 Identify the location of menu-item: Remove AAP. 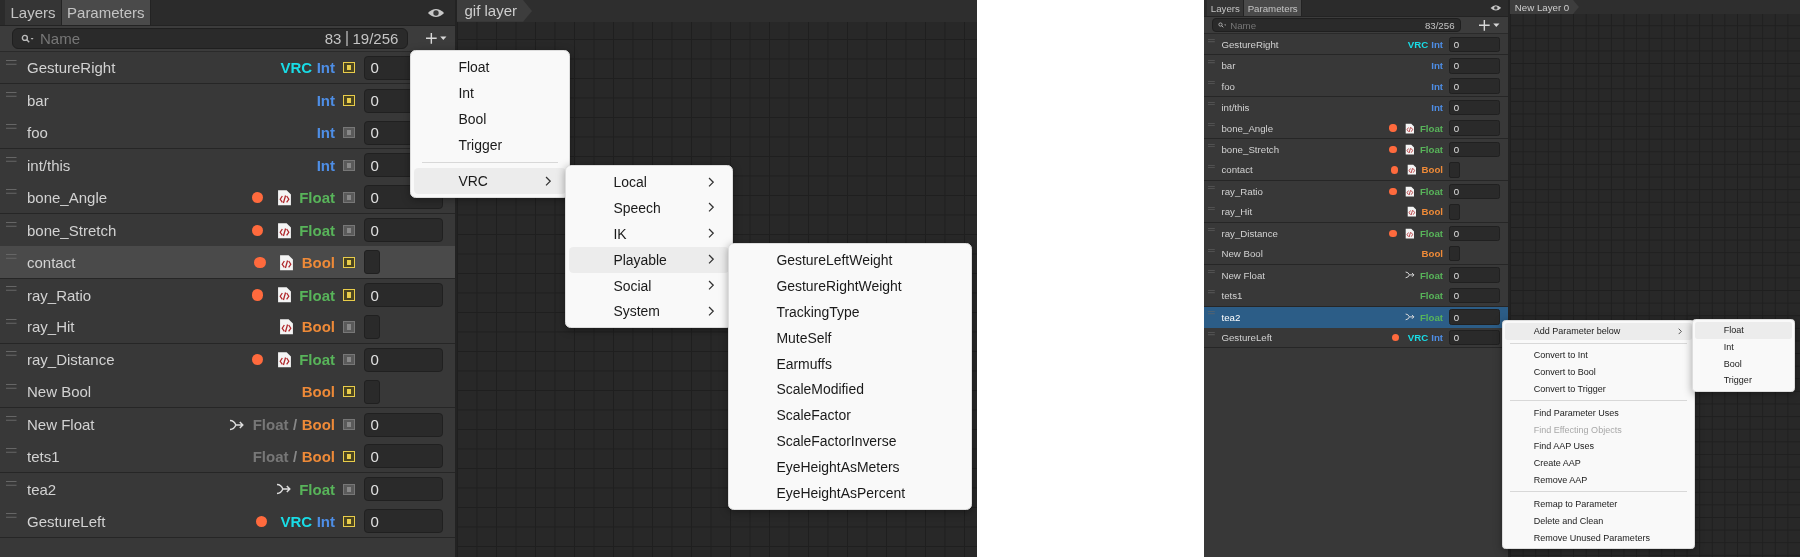
(1598, 480).